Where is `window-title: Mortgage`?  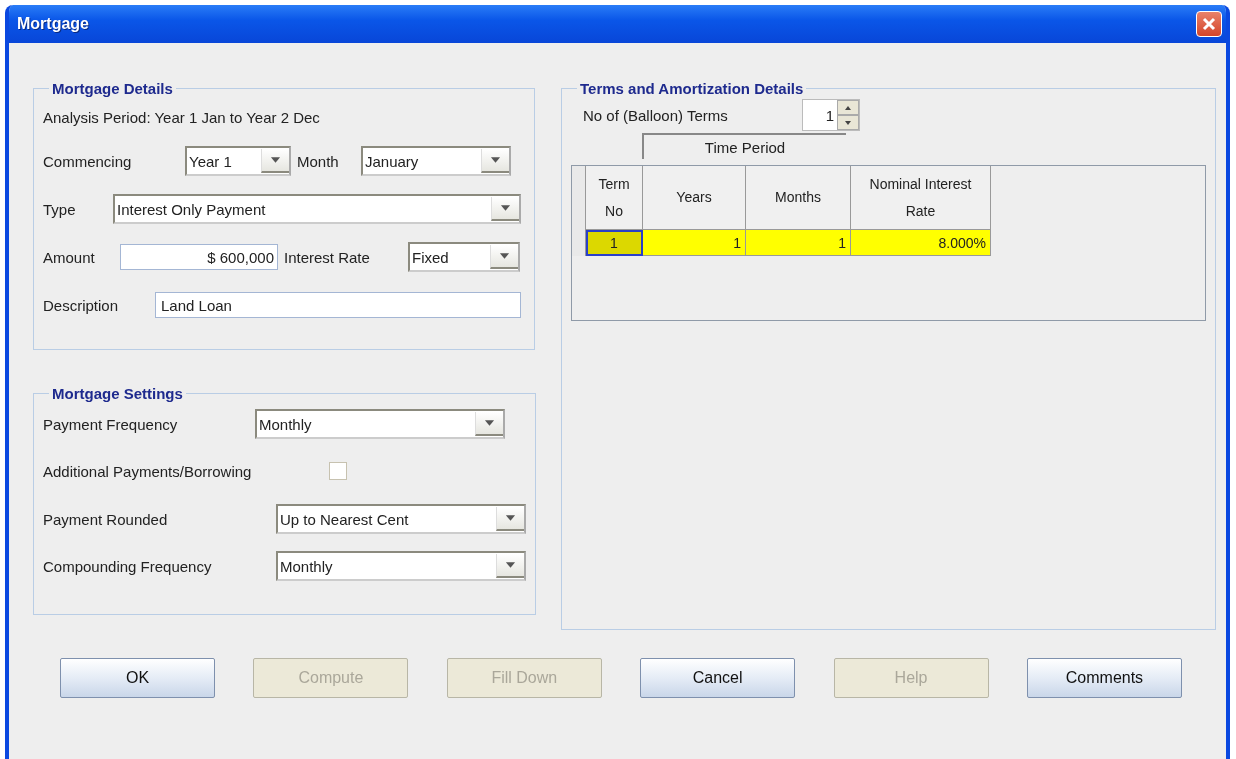 window-title: Mortgage is located at coordinates (53, 24).